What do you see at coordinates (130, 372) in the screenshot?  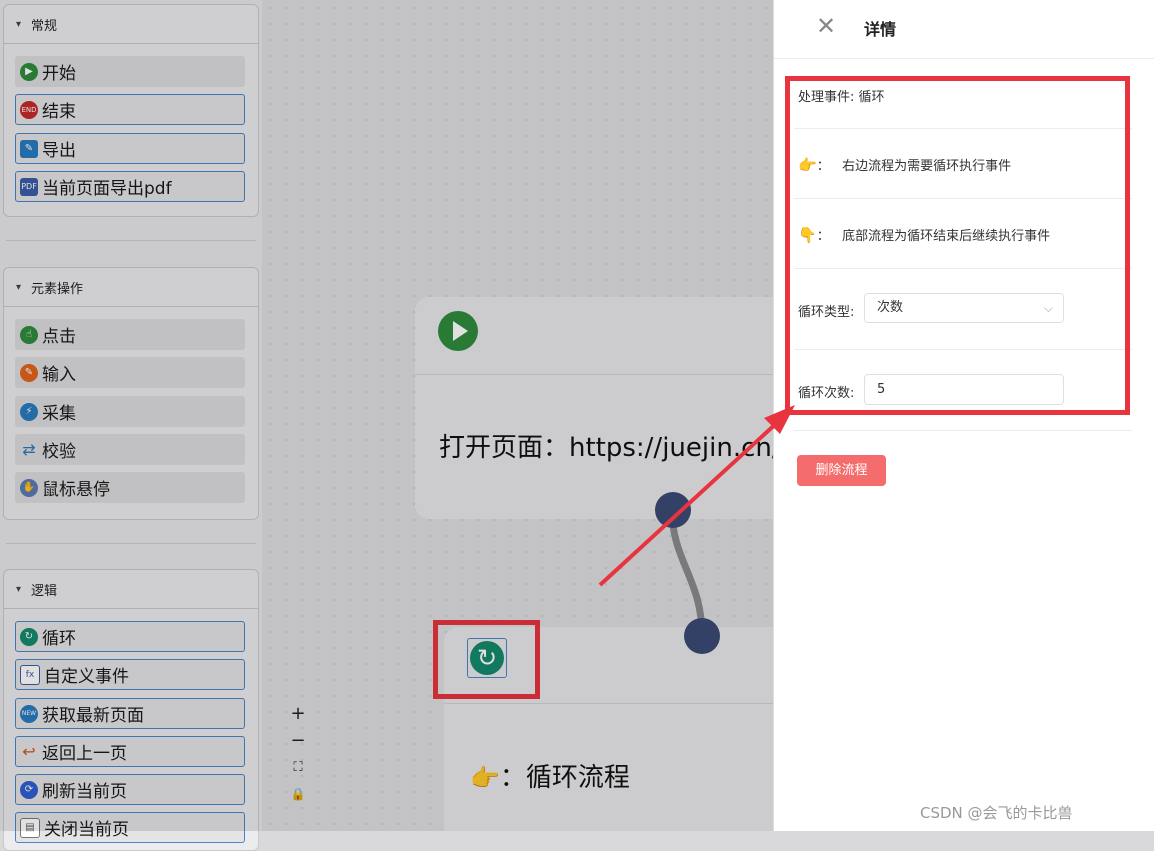 I see `palette-item-input: ✎ 输入` at bounding box center [130, 372].